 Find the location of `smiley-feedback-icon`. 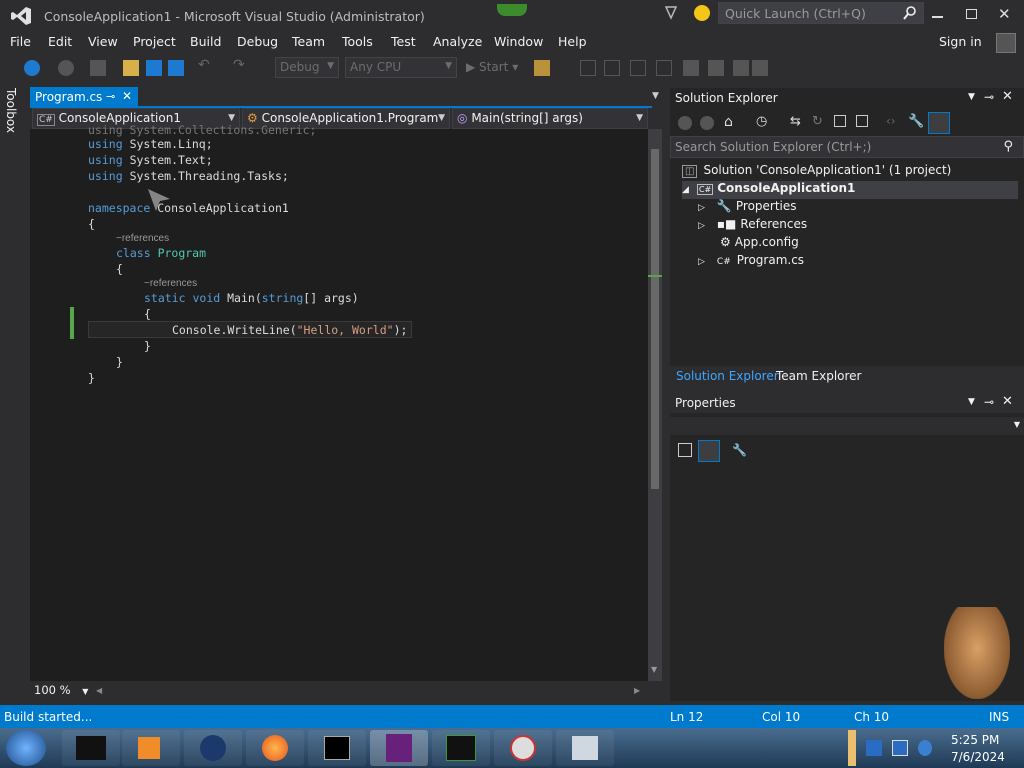

smiley-feedback-icon is located at coordinates (702, 13).